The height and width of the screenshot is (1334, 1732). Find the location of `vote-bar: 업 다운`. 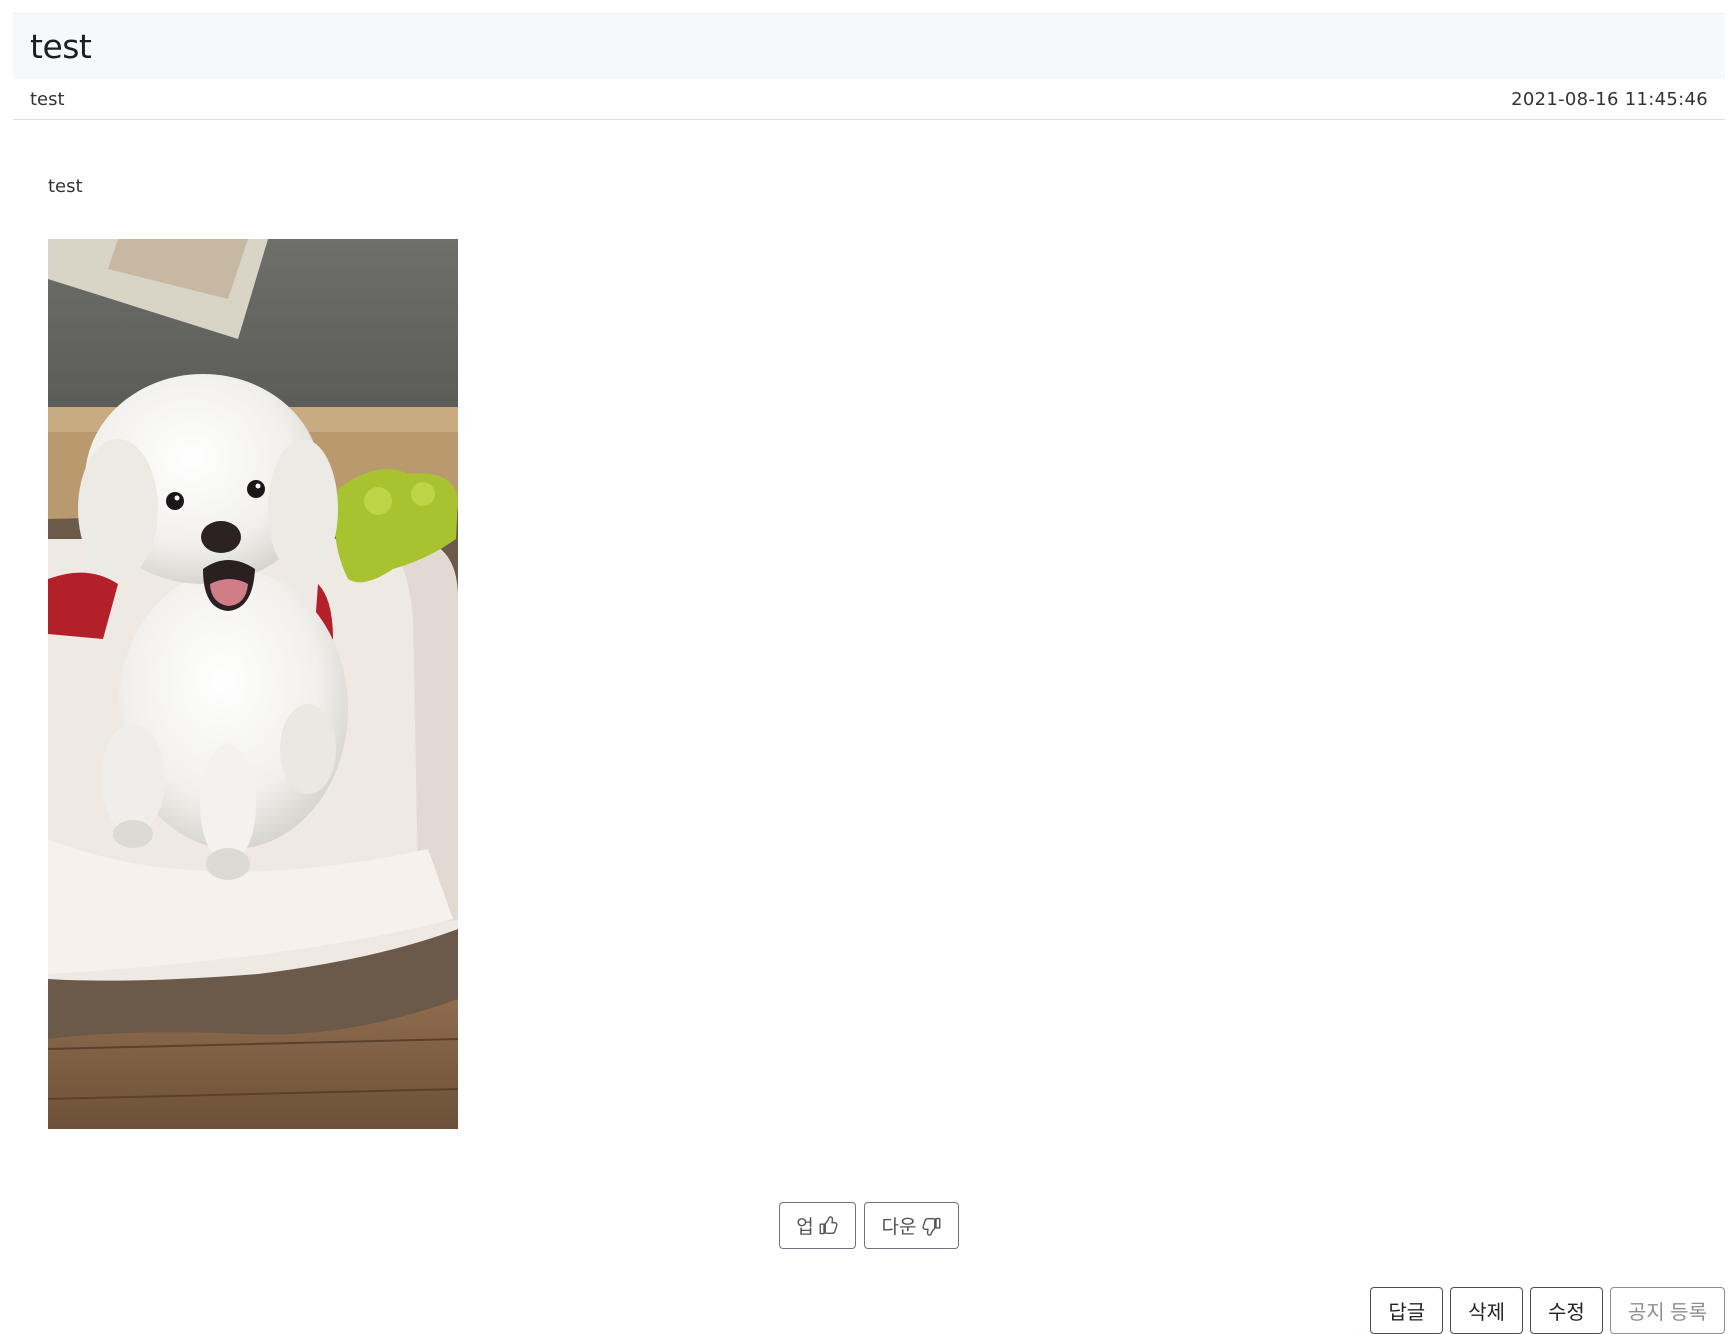

vote-bar: 업 다운 is located at coordinates (869, 1225).